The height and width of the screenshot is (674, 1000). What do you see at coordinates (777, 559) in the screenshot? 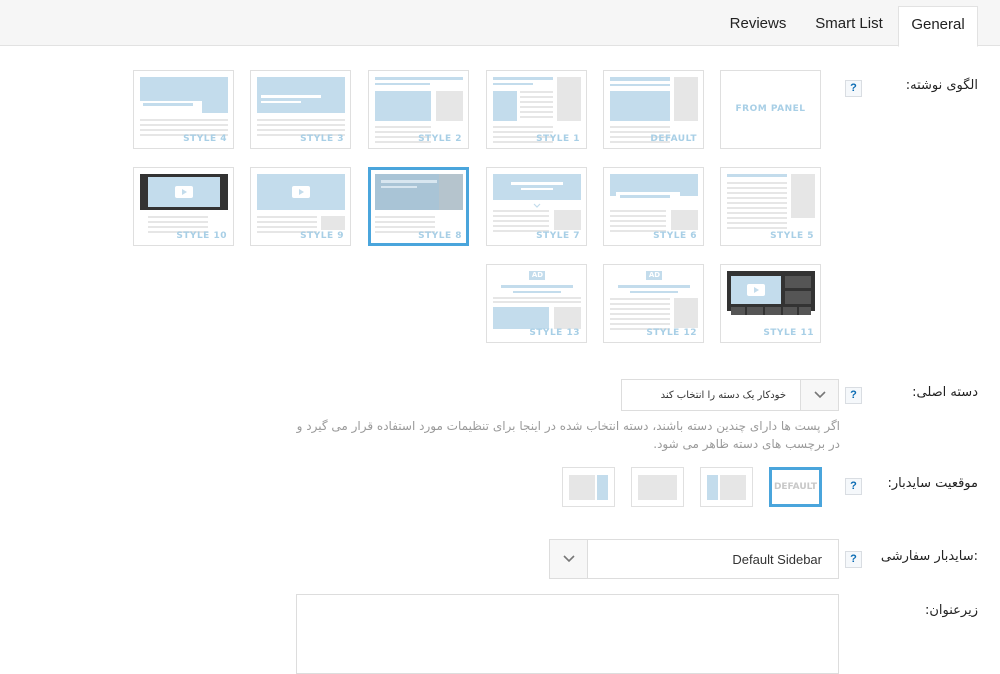
I see `custom-sidebar-value: Default Sidebar` at bounding box center [777, 559].